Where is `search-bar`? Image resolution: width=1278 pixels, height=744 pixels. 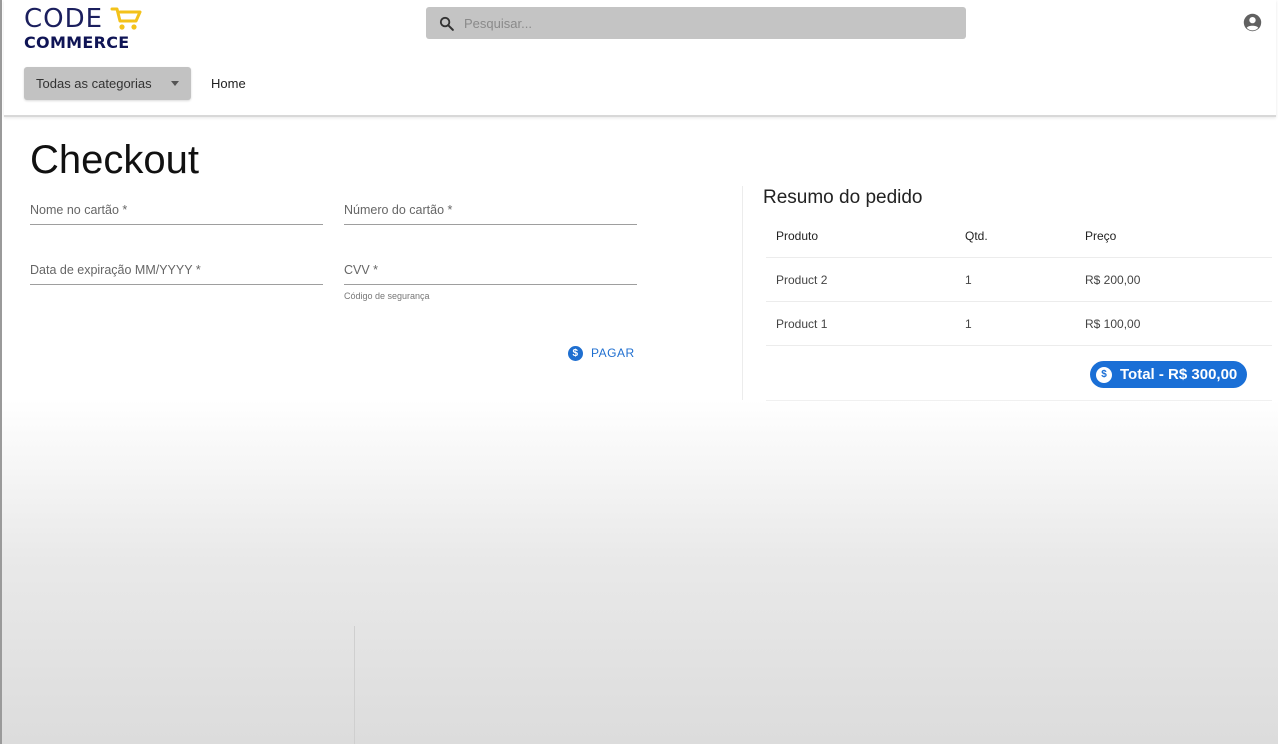
search-bar is located at coordinates (696, 23).